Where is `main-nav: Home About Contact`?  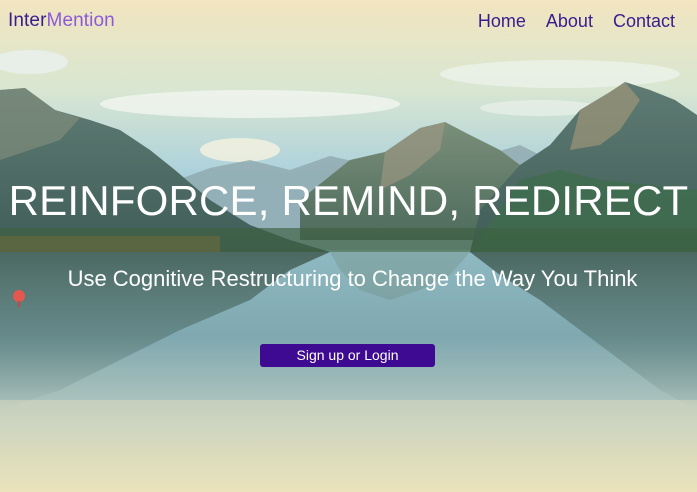
main-nav: Home About Contact is located at coordinates (576, 21).